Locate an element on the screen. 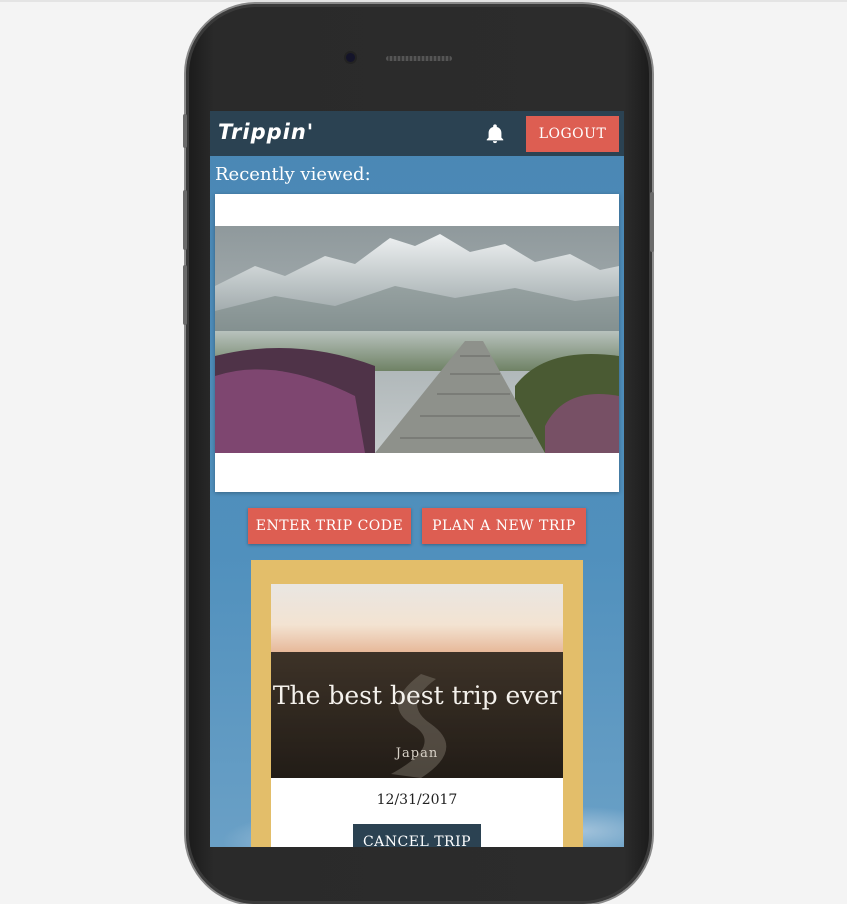 Image resolution: width=847 pixels, height=904 pixels. trip-cover-image: The best best trip ever Japan is located at coordinates (417, 681).